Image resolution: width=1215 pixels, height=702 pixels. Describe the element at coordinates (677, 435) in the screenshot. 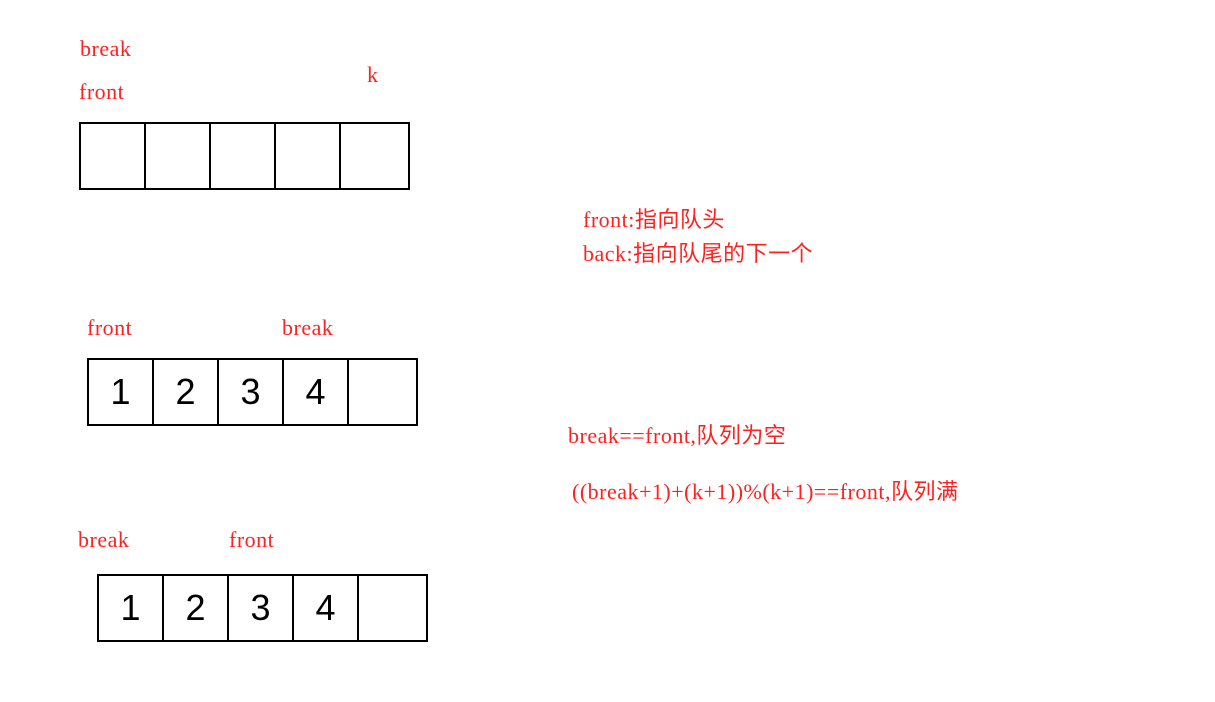

I see `empty-condition-note: break==front,队列为空` at that location.